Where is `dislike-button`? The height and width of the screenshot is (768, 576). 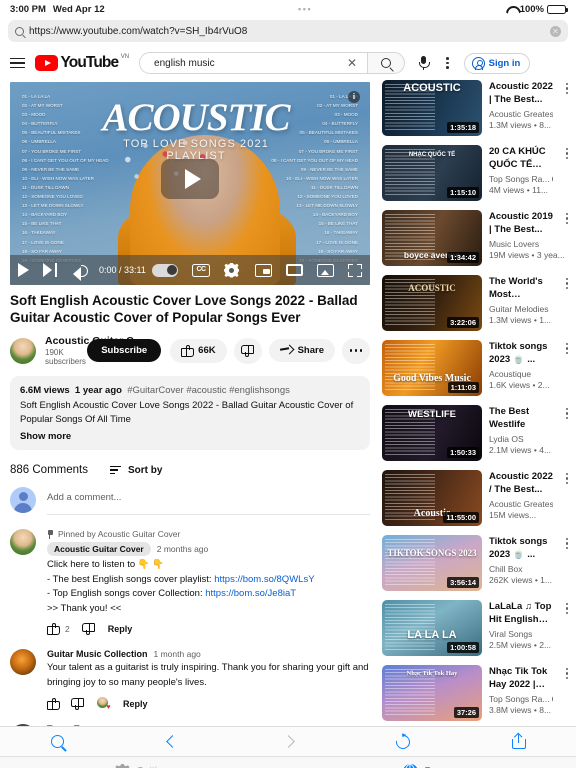
dislike-button is located at coordinates (247, 350).